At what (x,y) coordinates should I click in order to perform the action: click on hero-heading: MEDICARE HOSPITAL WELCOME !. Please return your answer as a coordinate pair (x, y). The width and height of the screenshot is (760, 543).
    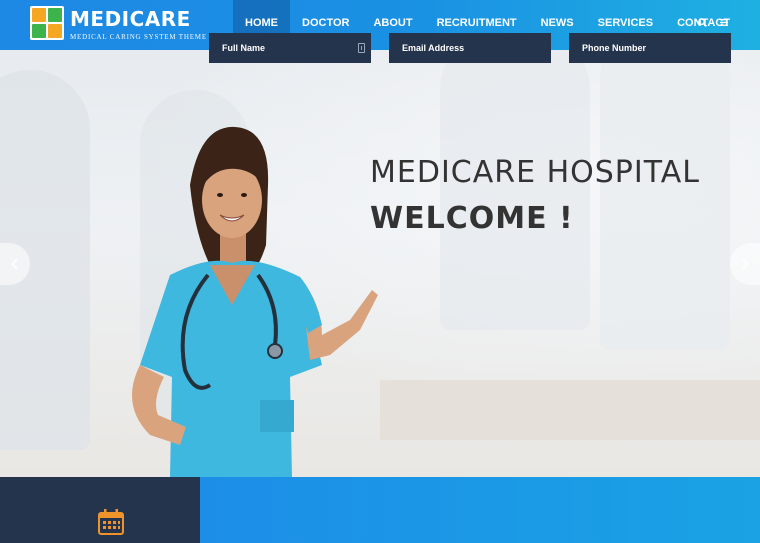
    Looking at the image, I should click on (535, 196).